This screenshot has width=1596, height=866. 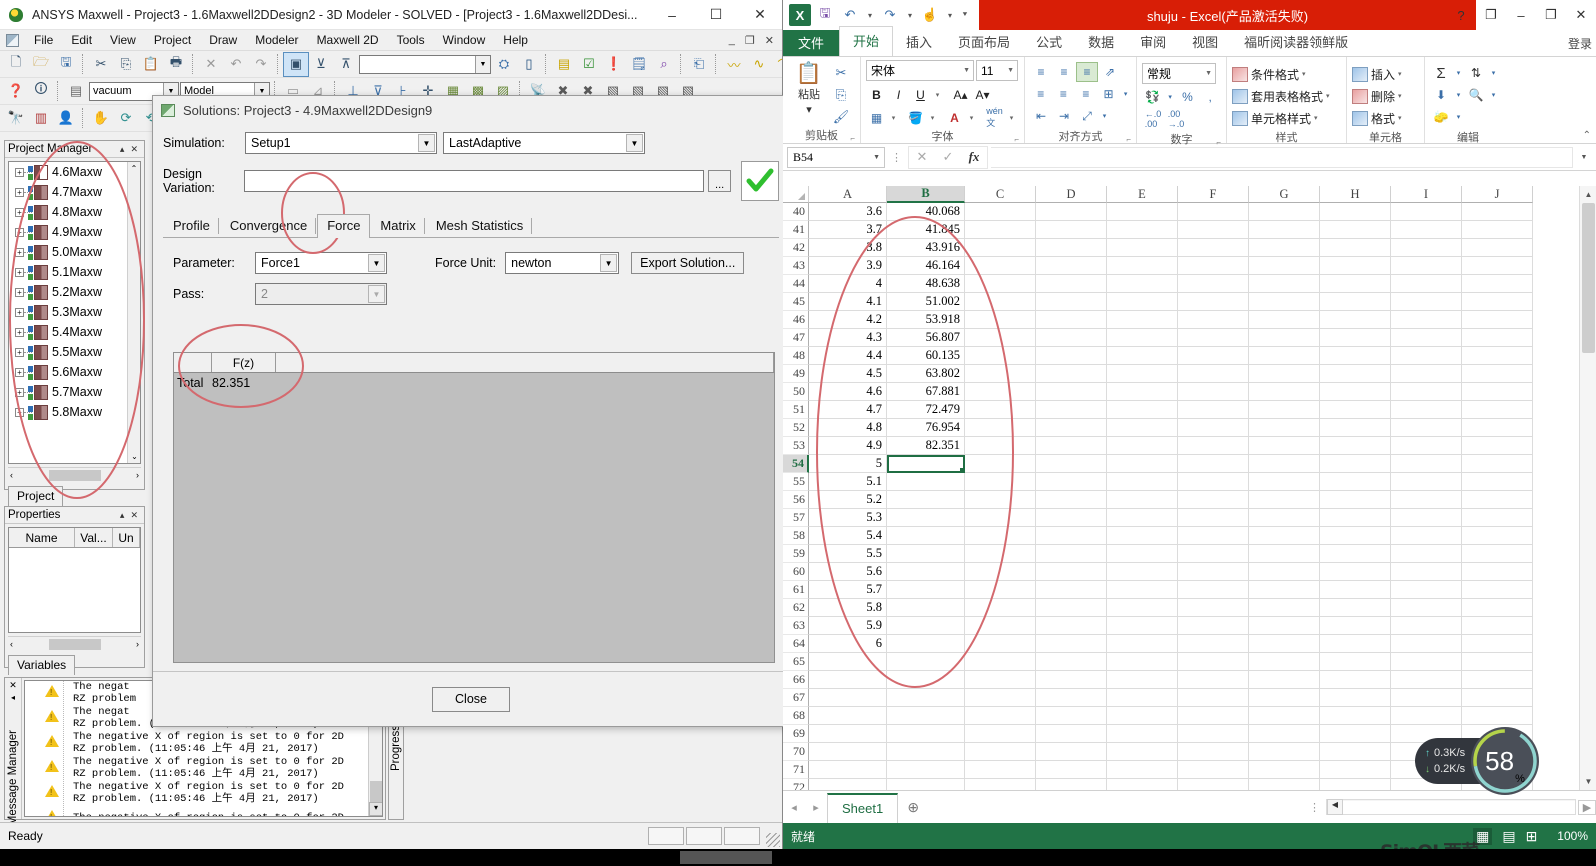 I want to click on draw-line-icon: 〰, so click(x=734, y=64).